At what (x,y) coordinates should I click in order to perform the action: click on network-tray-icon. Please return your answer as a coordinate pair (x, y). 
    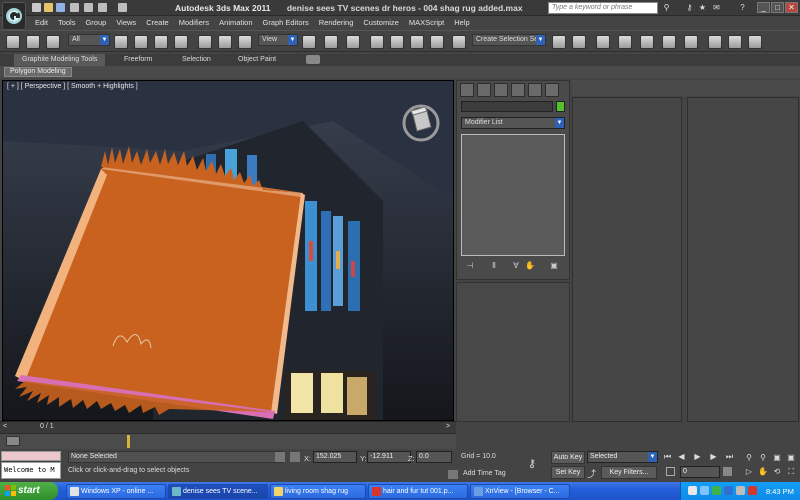
    Looking at the image, I should click on (704, 490).